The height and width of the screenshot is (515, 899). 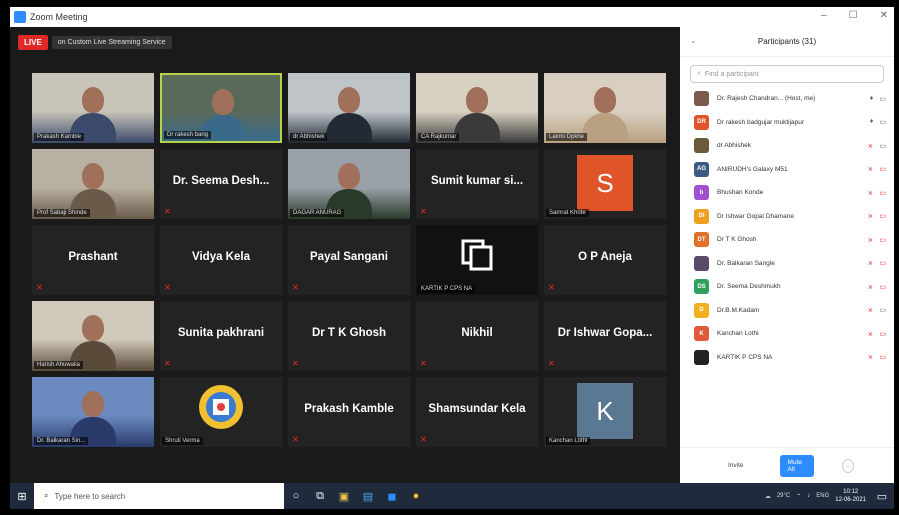 I want to click on participant-tile: Shruti Verma, so click(x=221, y=412).